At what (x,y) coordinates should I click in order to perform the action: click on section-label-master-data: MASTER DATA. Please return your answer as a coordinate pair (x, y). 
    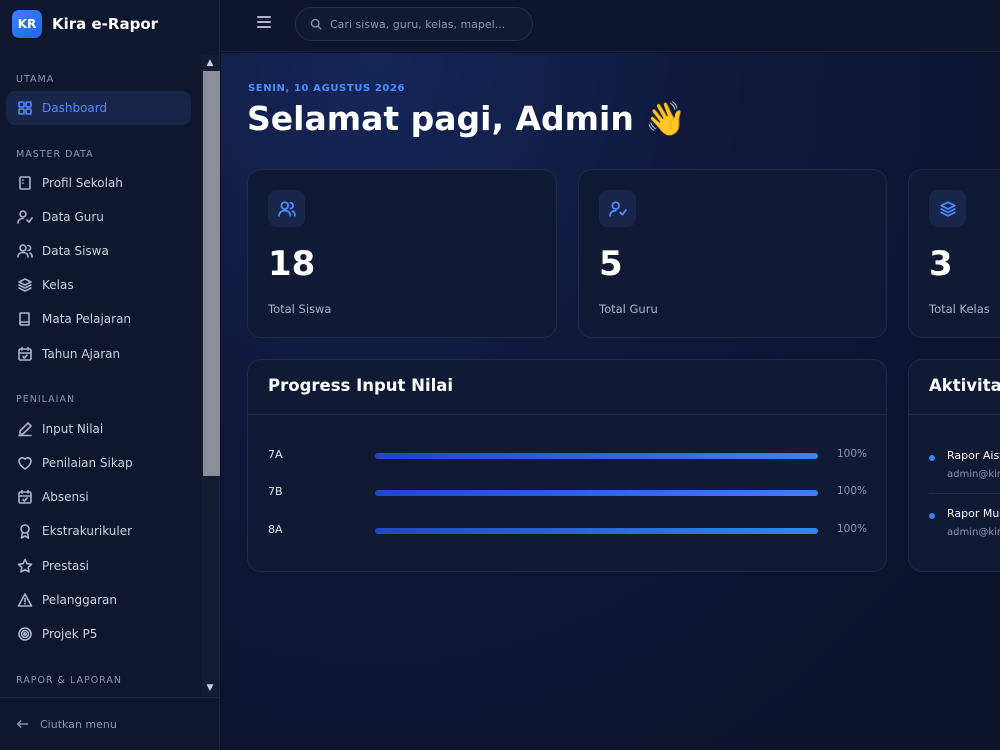
    Looking at the image, I should click on (55, 154).